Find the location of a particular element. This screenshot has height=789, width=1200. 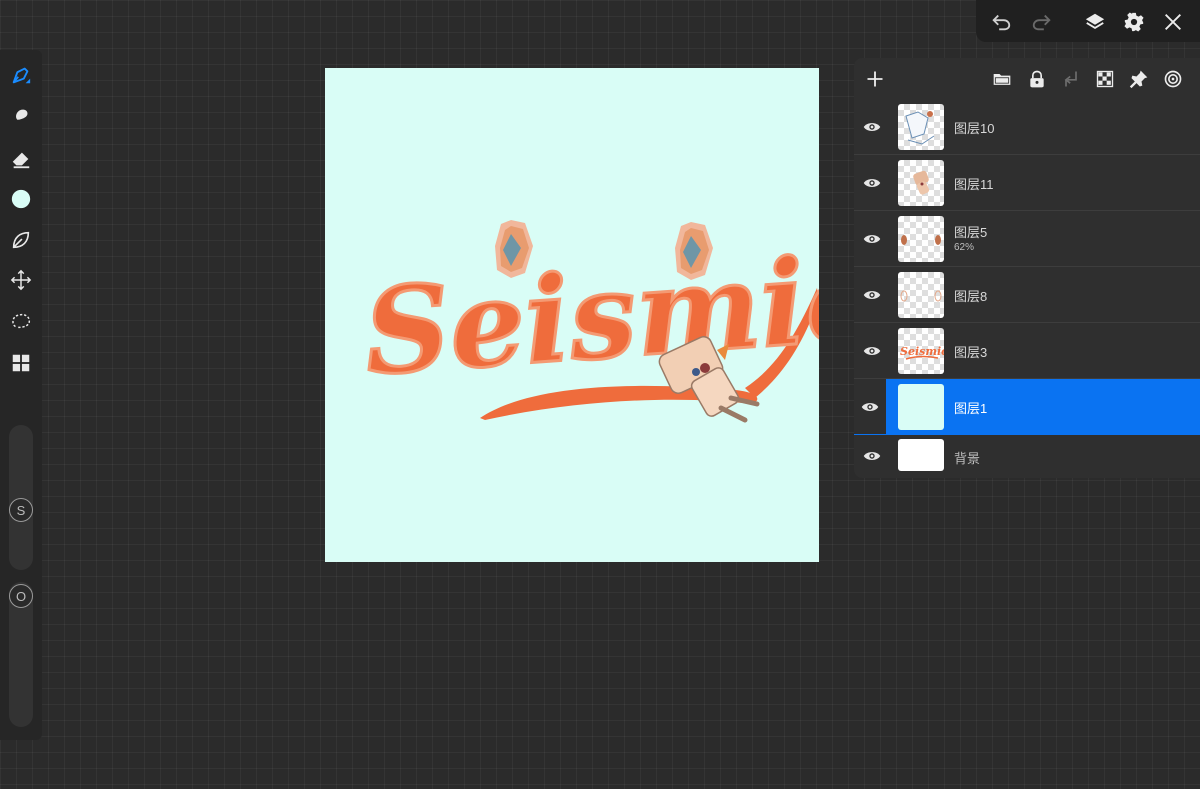

folder-icon is located at coordinates (1002, 79).